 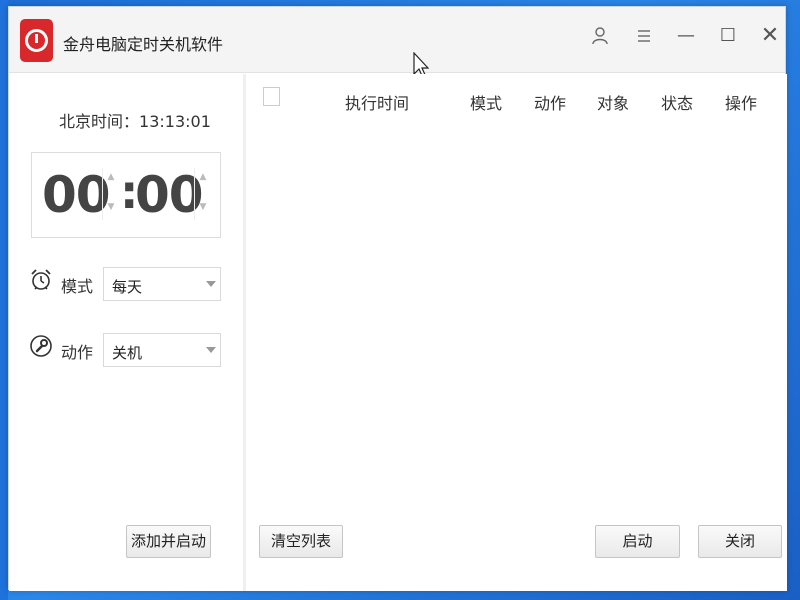 What do you see at coordinates (301, 541) in the screenshot?
I see `clear-list-button: 清空列表` at bounding box center [301, 541].